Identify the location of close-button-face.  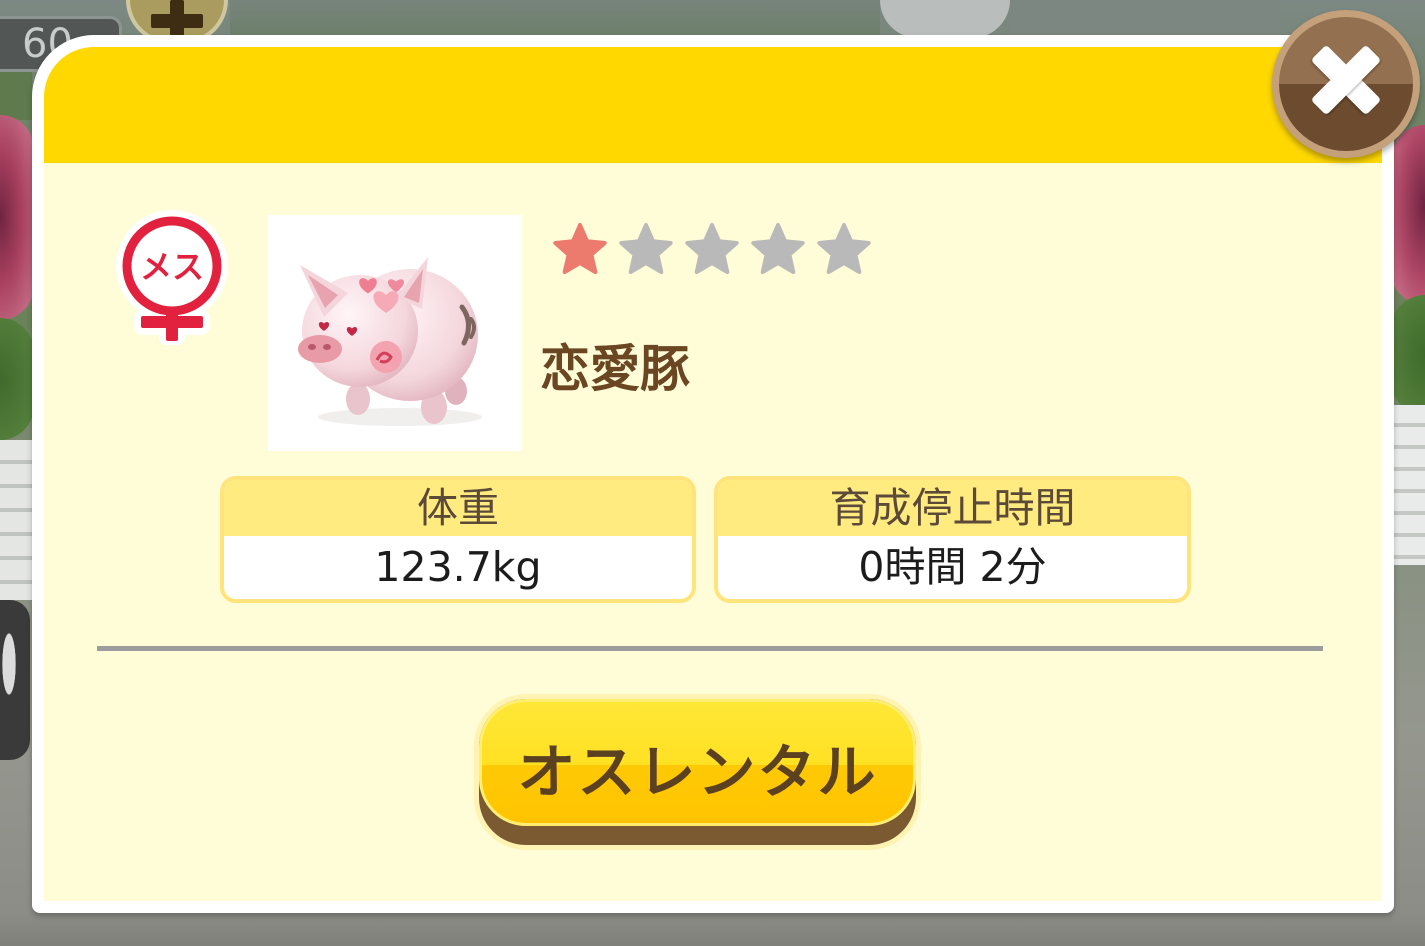
(1346, 84).